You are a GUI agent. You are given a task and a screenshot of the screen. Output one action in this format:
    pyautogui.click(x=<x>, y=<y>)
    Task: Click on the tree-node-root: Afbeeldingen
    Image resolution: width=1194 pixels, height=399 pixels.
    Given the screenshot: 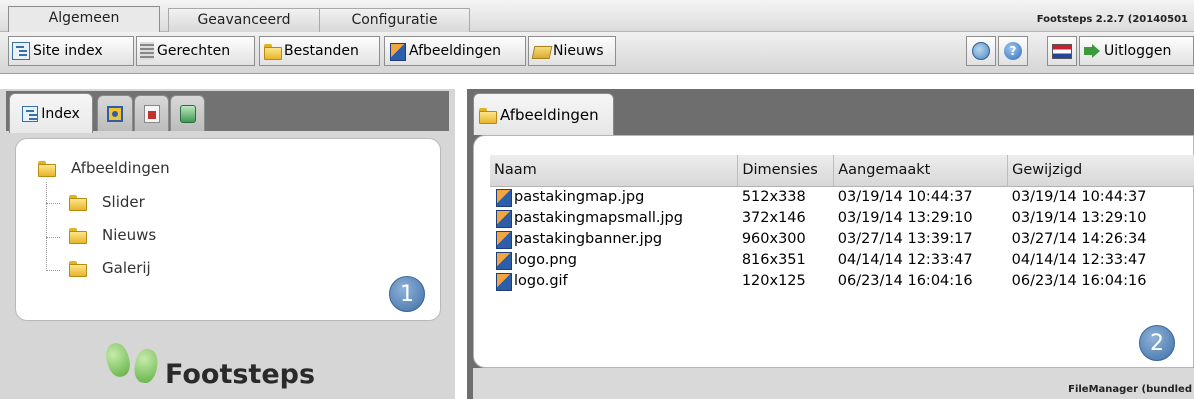 What is the action you would take?
    pyautogui.click(x=103, y=168)
    